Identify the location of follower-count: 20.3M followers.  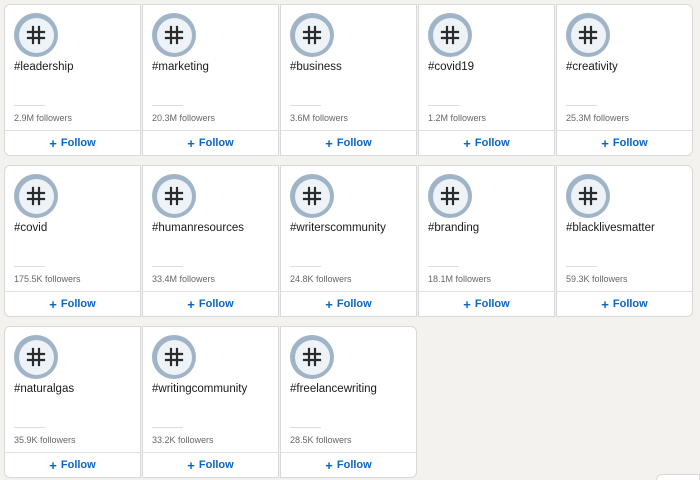
(184, 118).